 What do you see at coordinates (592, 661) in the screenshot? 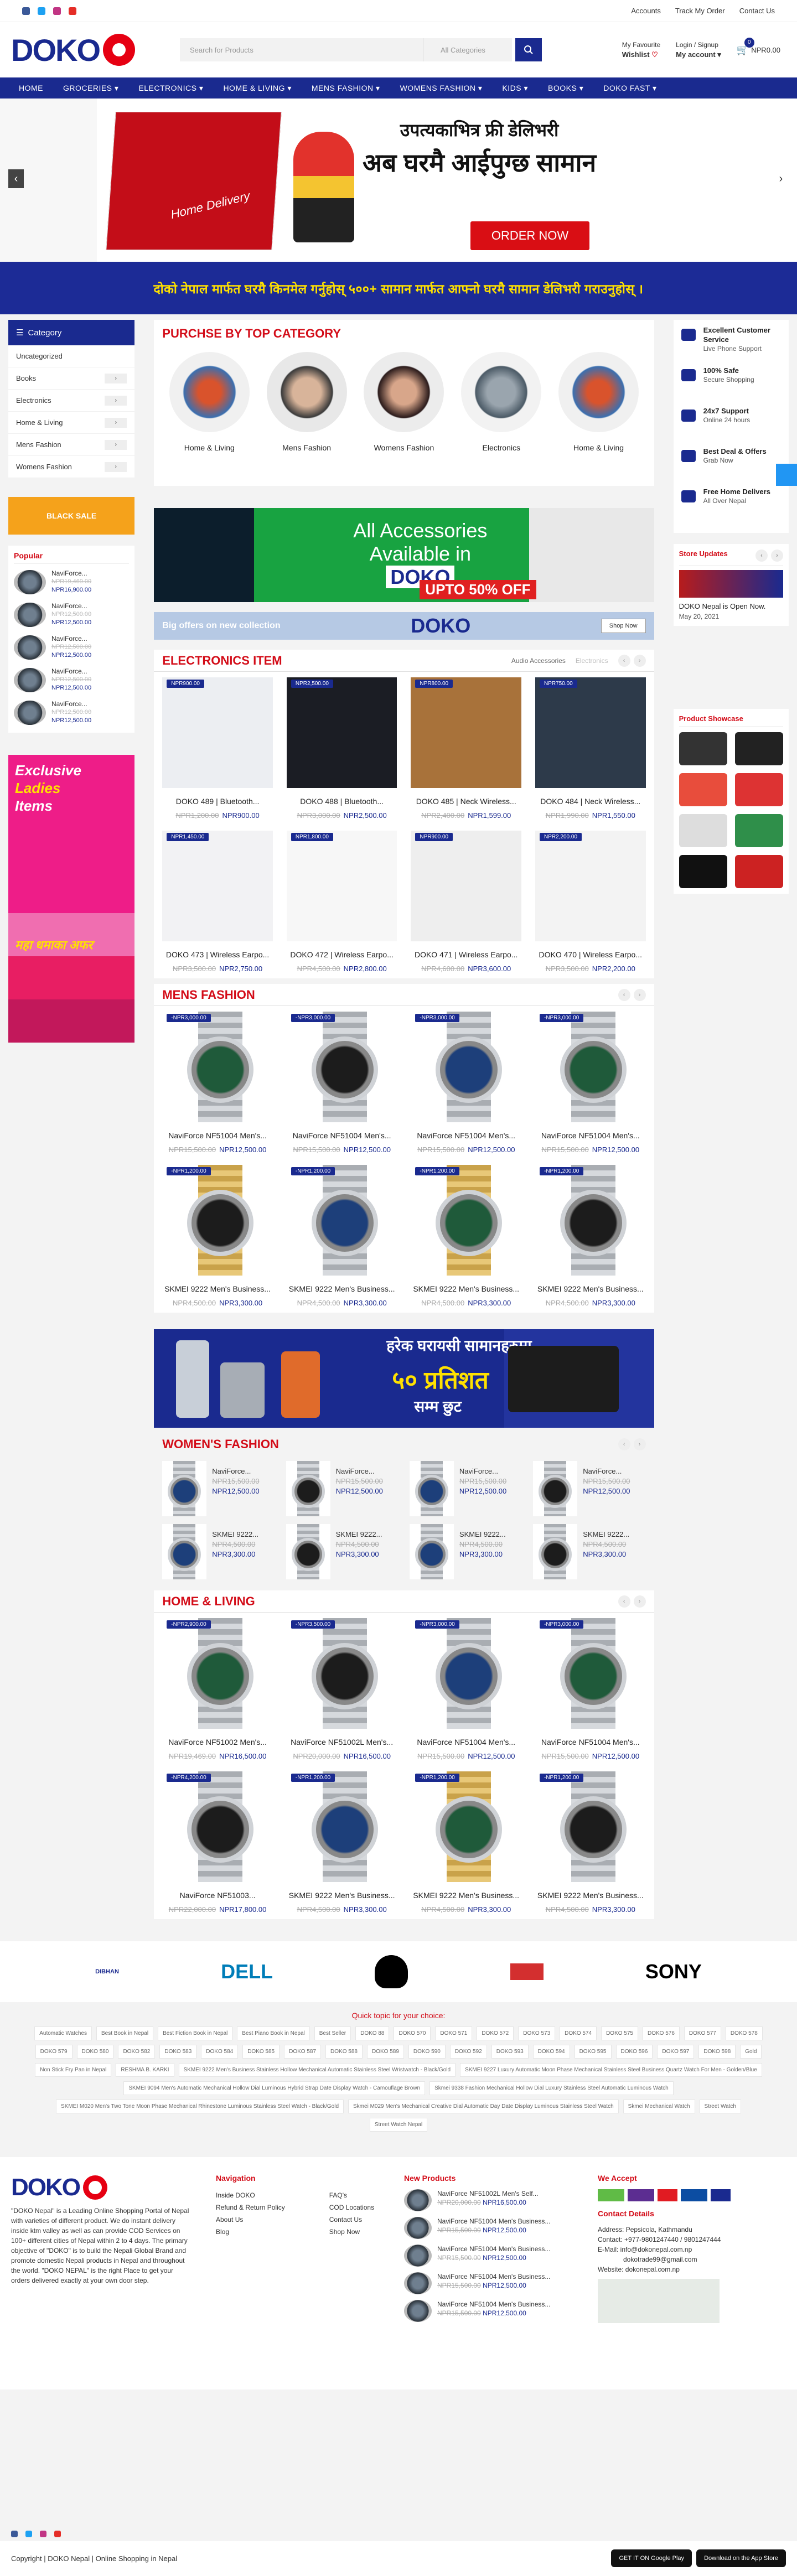
I see `tab-electronics: Electronics` at bounding box center [592, 661].